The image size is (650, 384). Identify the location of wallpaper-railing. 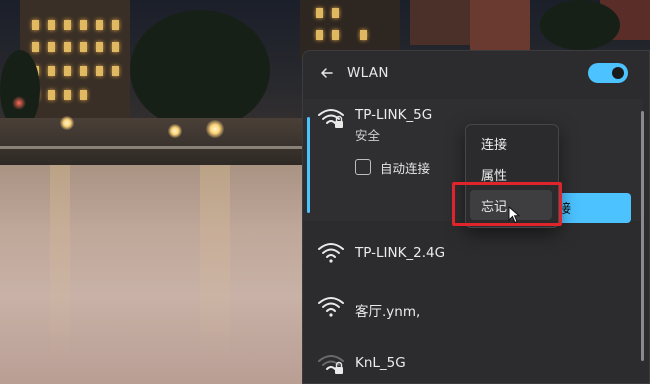
(155, 147).